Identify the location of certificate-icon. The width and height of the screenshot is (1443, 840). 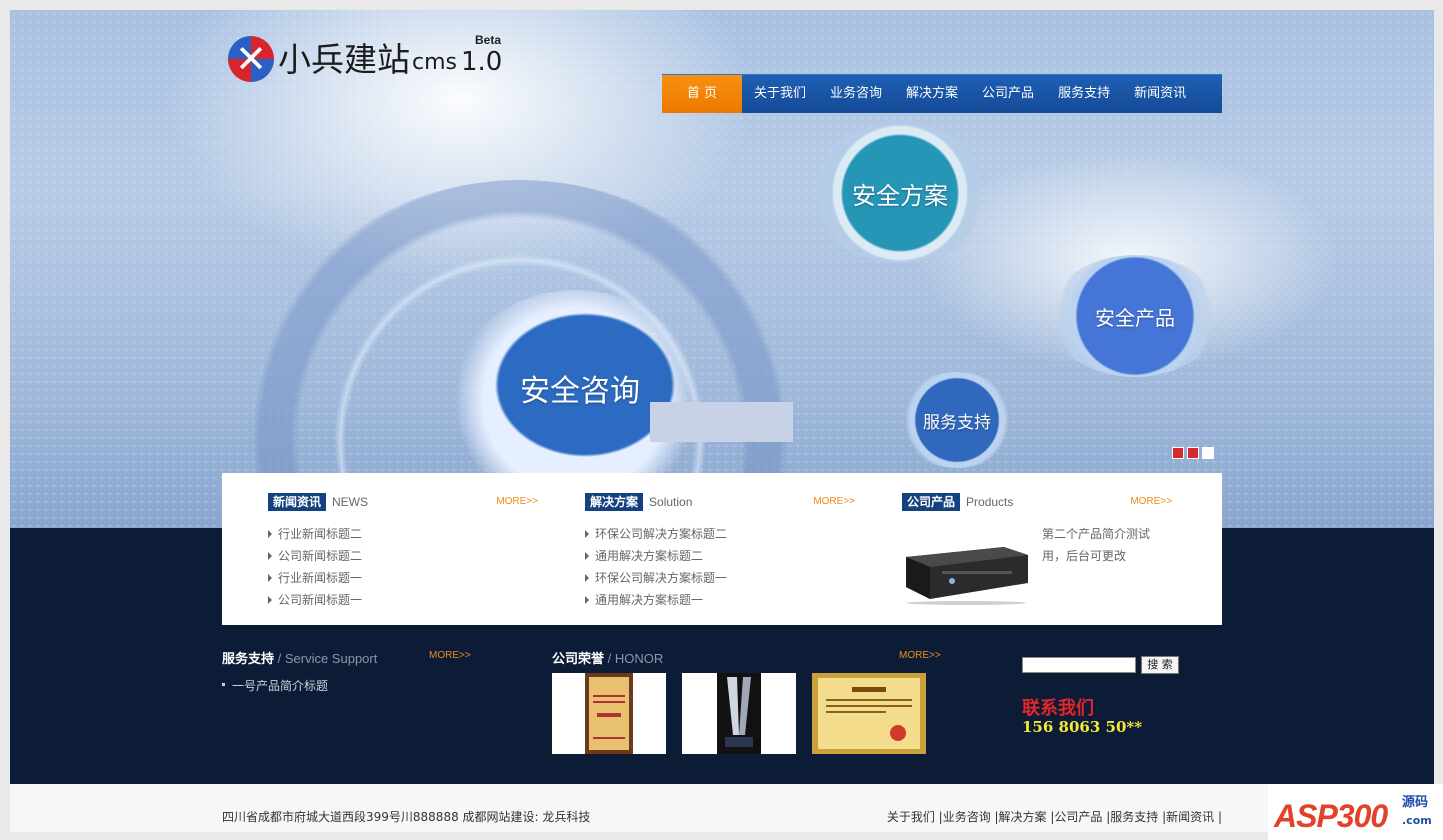
(869, 713).